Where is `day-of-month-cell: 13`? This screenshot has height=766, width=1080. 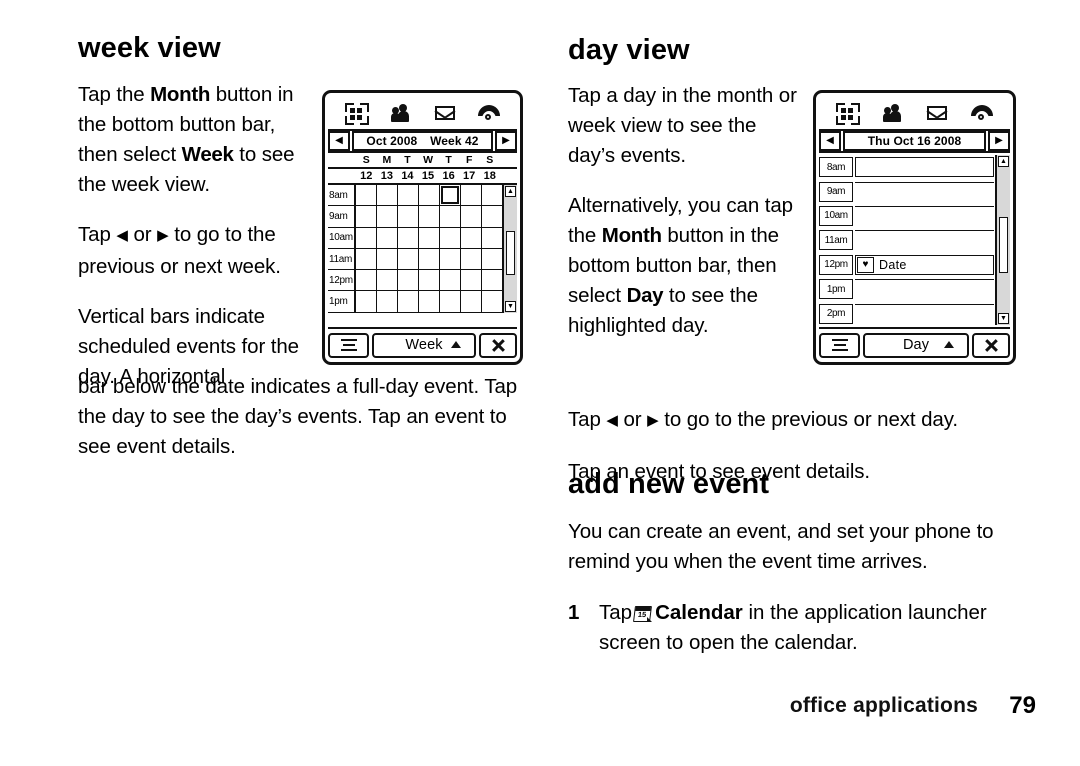
day-of-month-cell: 13 is located at coordinates (387, 176).